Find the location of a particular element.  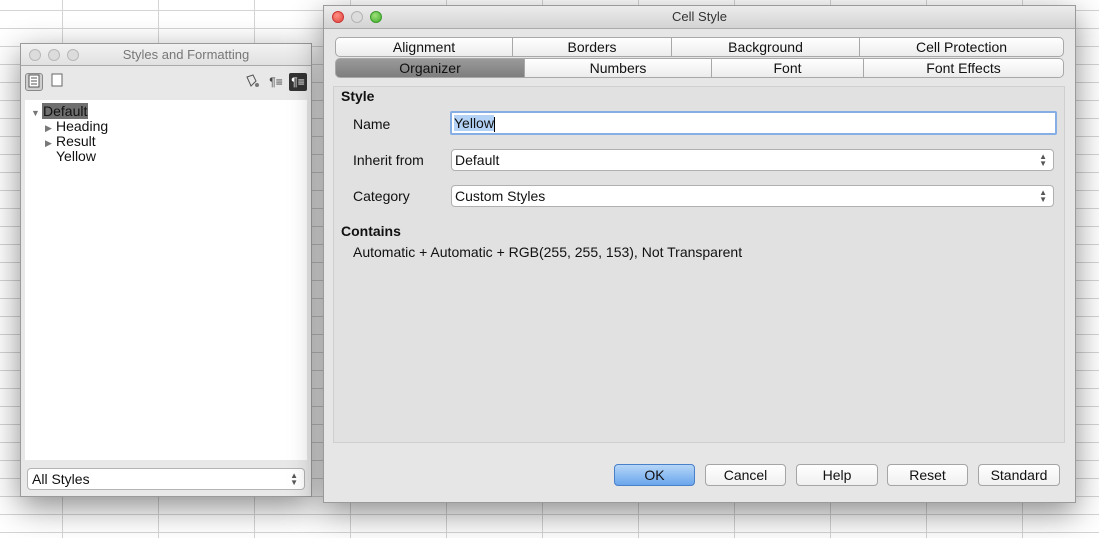

page-styles-icon is located at coordinates (57, 82).